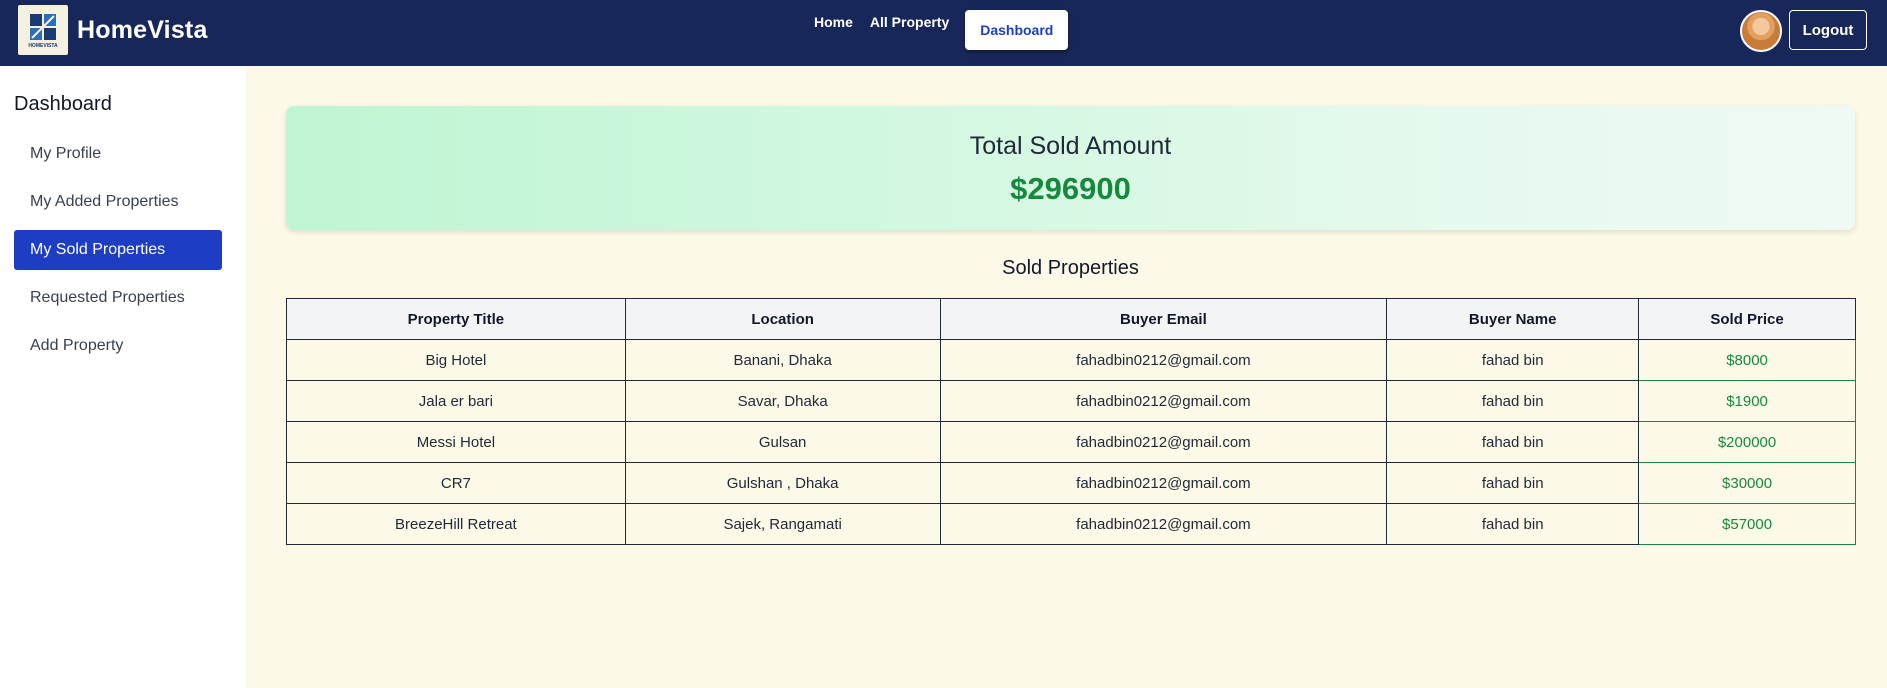  I want to click on sidebar-item-my-profile: My Profile, so click(118, 154).